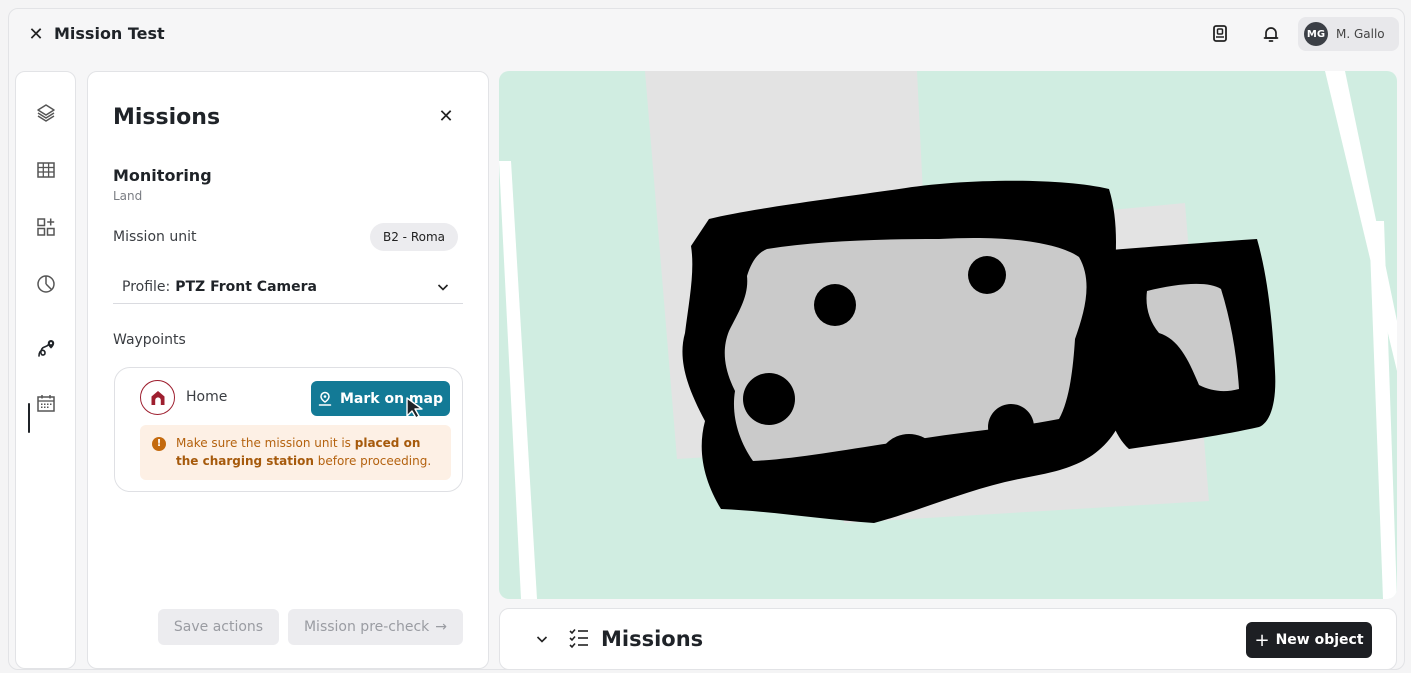 The height and width of the screenshot is (673, 1411). I want to click on pre-check-label: Mission pre-check, so click(366, 627).